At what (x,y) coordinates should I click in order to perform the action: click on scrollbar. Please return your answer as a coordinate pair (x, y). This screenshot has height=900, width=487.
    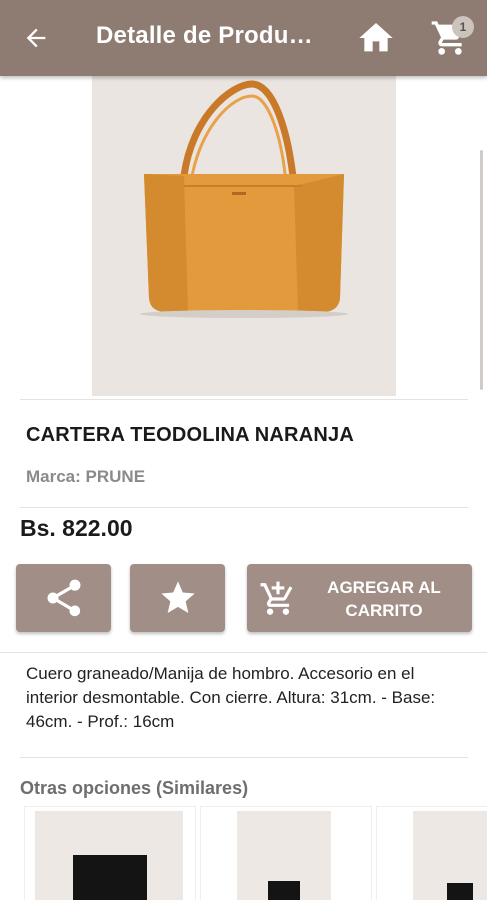
    Looking at the image, I should click on (481, 270).